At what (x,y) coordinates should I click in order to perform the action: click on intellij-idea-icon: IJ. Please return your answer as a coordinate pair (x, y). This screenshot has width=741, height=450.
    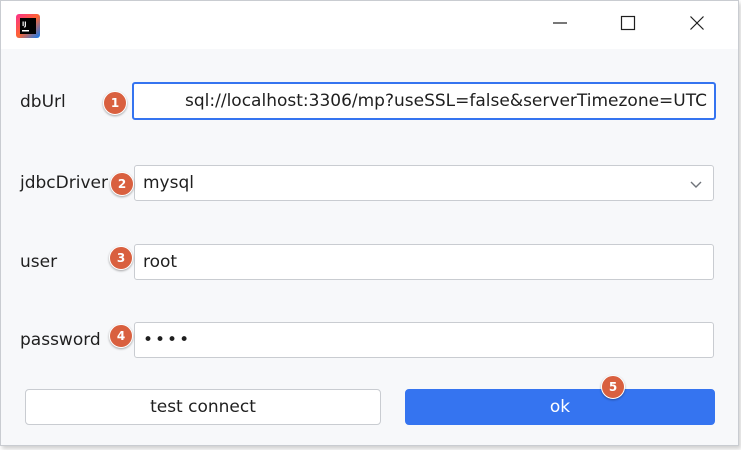
    Looking at the image, I should click on (28, 26).